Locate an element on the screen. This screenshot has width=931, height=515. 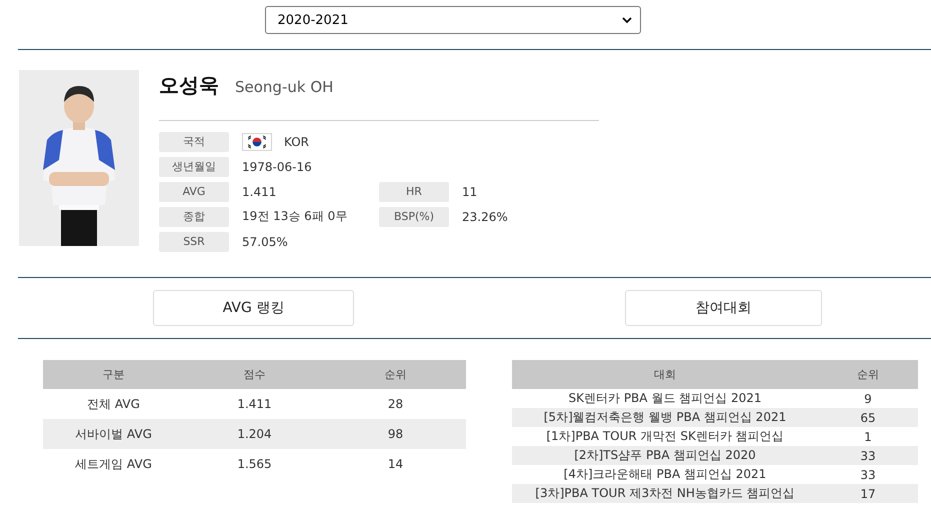
chevron-down-icon is located at coordinates (627, 20).